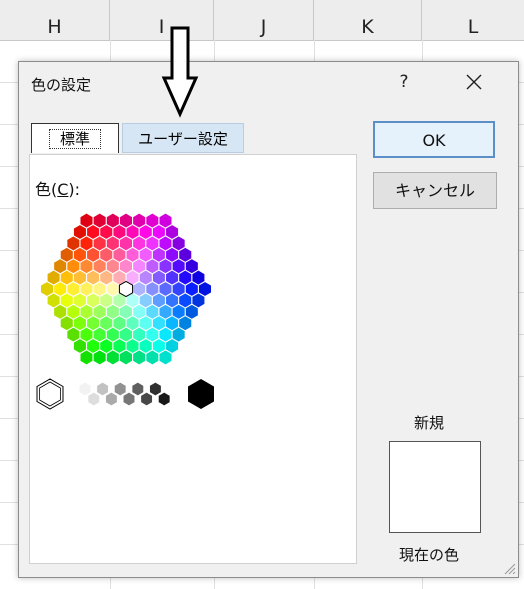 This screenshot has width=524, height=589. I want to click on new-color-label: 新規, so click(429, 423).